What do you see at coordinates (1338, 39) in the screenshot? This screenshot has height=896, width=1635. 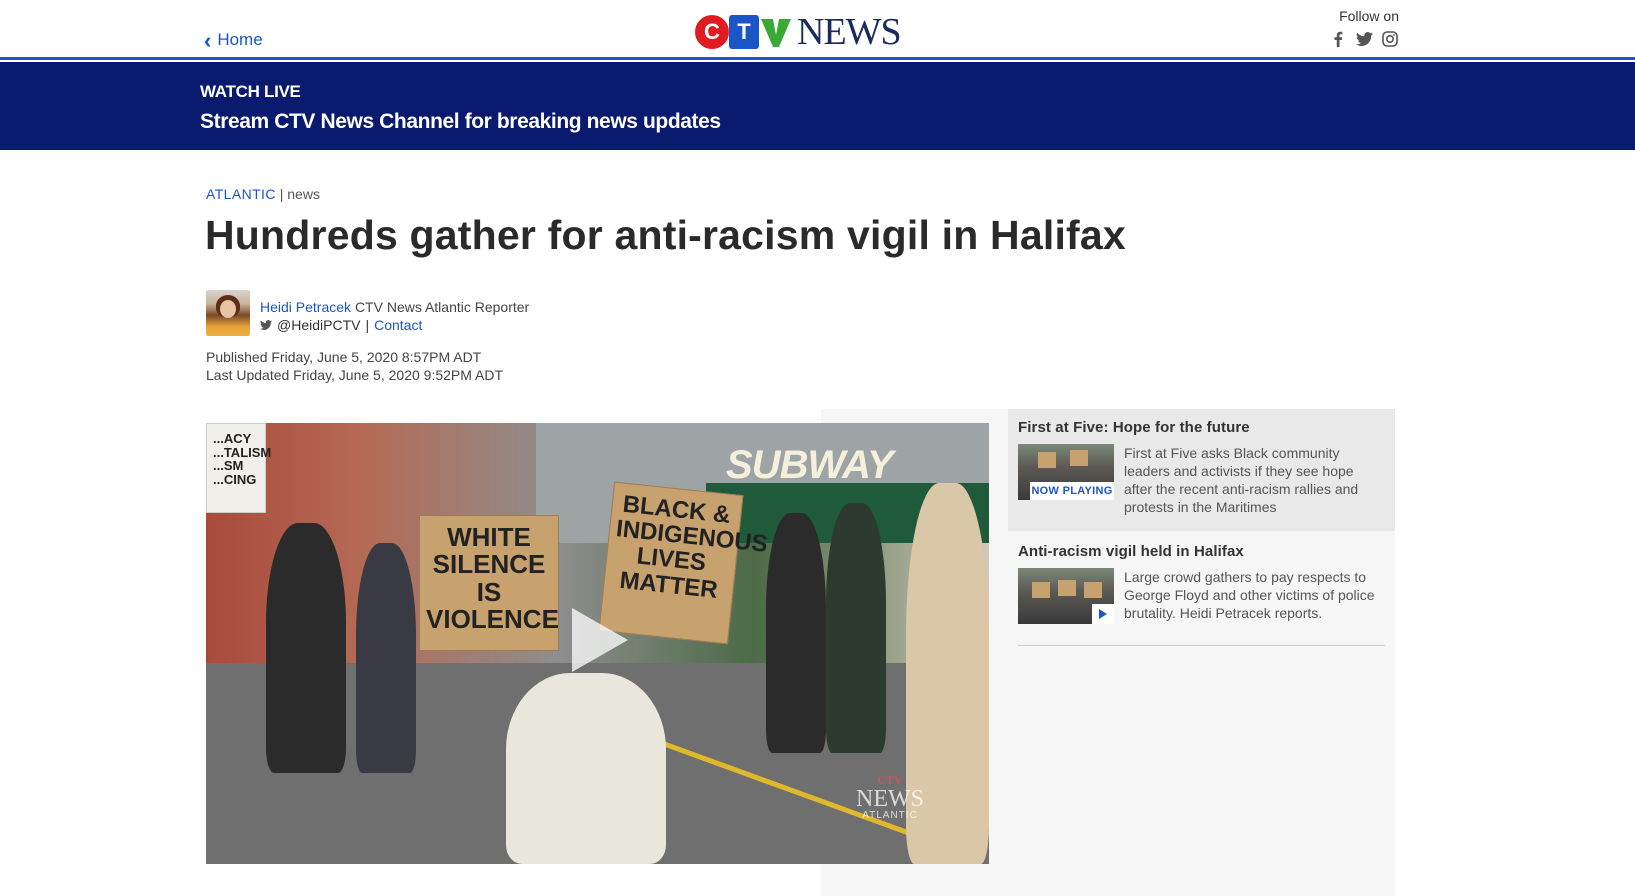 I see `facebook-icon` at bounding box center [1338, 39].